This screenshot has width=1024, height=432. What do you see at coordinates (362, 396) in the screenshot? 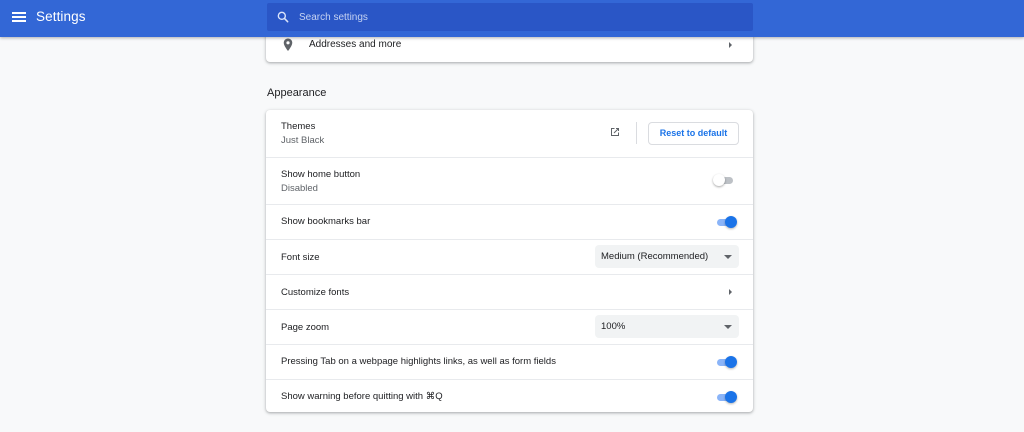
I see `warn-quit-label: Show warning before quitting with ⌘Q` at bounding box center [362, 396].